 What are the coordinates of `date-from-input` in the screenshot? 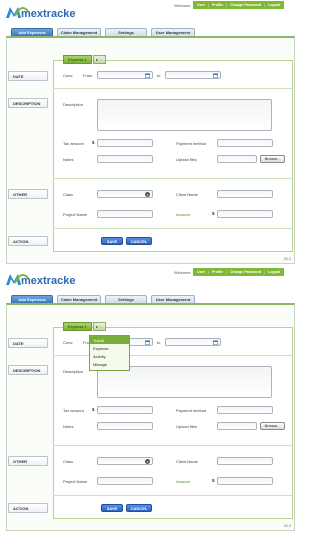 It's located at (125, 75).